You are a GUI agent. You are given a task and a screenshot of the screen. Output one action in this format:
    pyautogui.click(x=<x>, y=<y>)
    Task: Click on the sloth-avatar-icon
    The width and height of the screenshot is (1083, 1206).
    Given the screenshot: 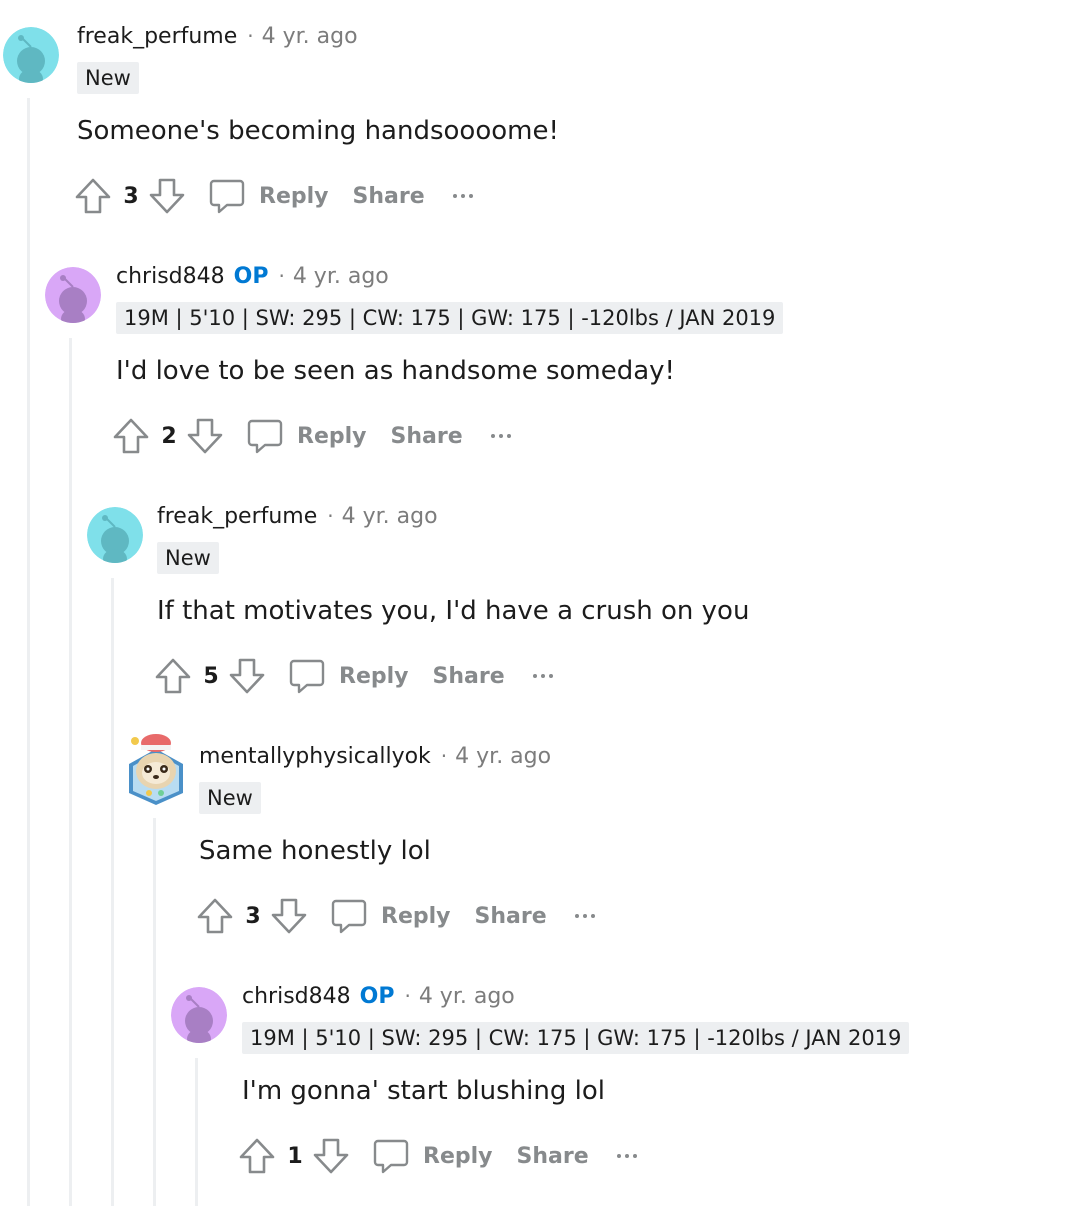 What is the action you would take?
    pyautogui.click(x=156, y=769)
    